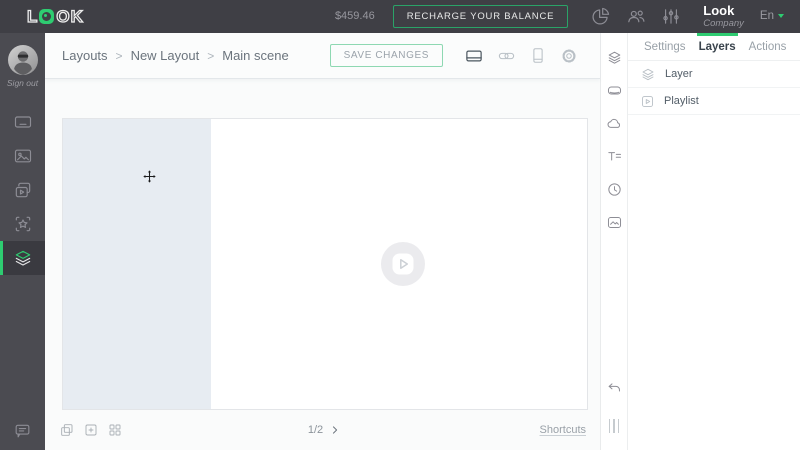 Image resolution: width=800 pixels, height=450 pixels. Describe the element at coordinates (403, 264) in the screenshot. I see `play-button` at that location.